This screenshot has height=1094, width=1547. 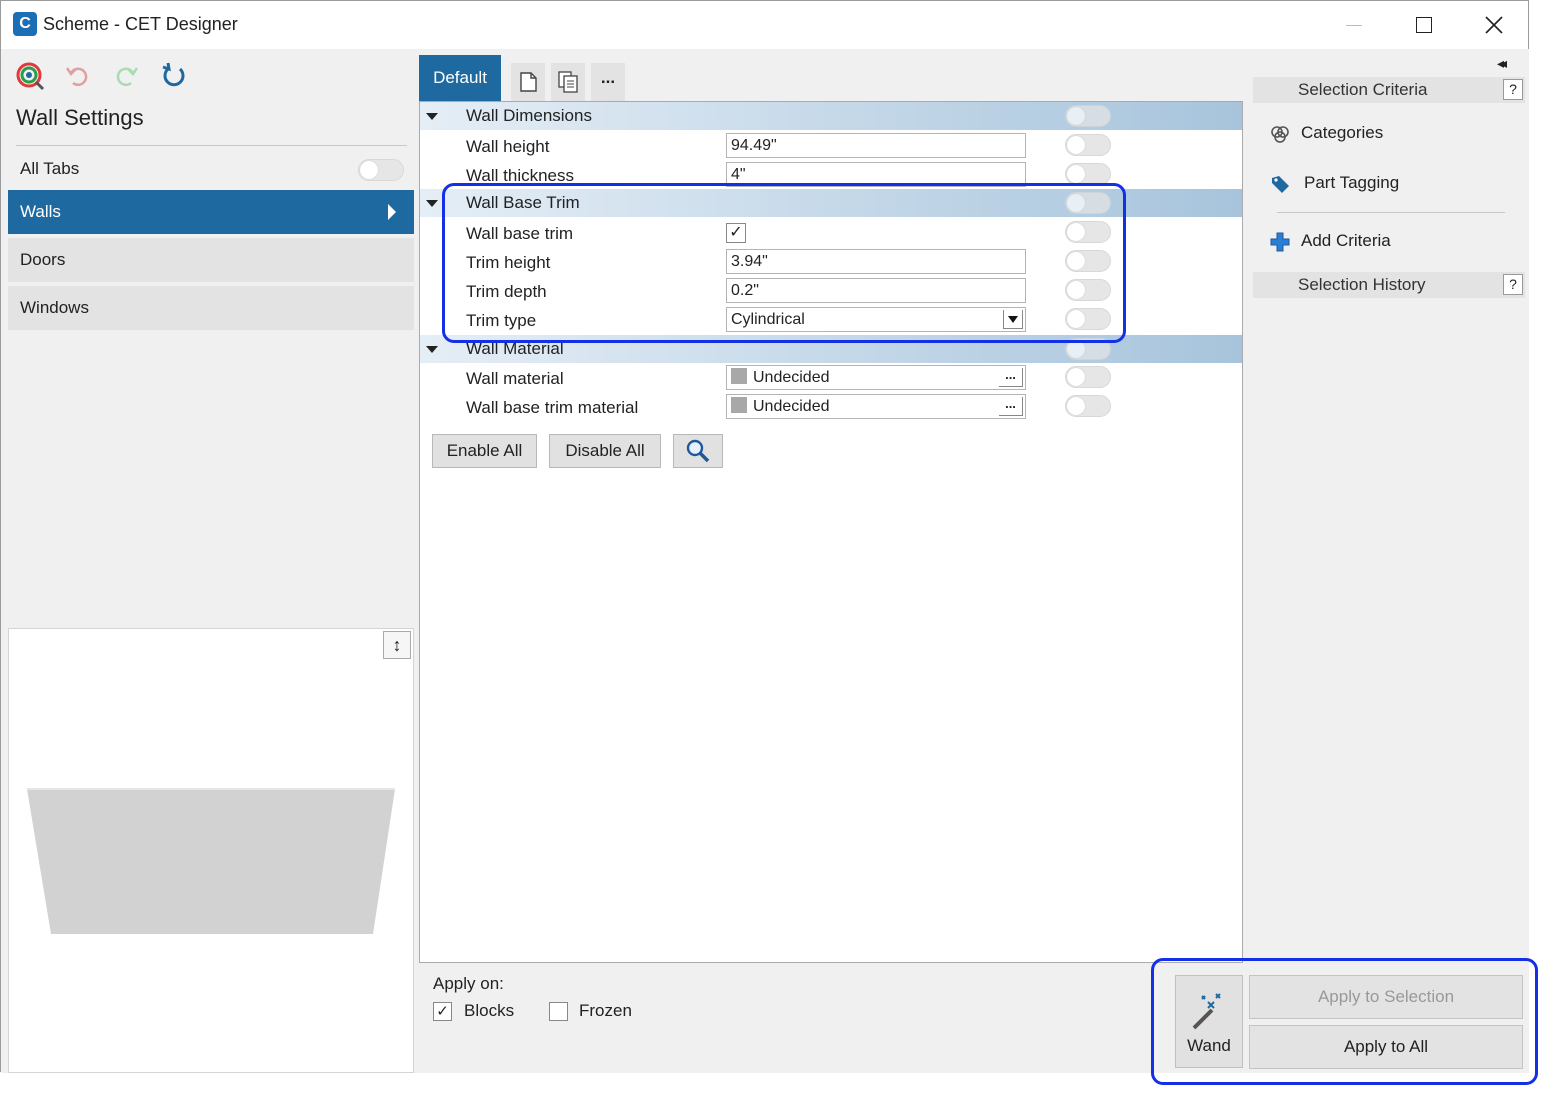 I want to click on wall-height-toggle, so click(x=1088, y=145).